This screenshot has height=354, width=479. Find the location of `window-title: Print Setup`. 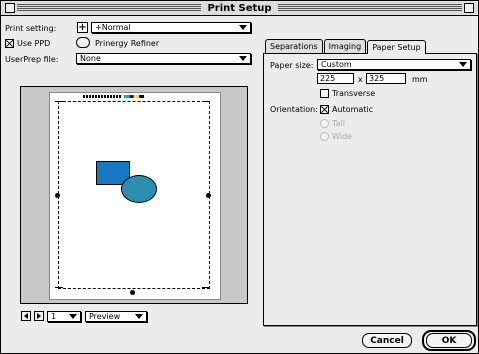

window-title: Print Setup is located at coordinates (239, 8).